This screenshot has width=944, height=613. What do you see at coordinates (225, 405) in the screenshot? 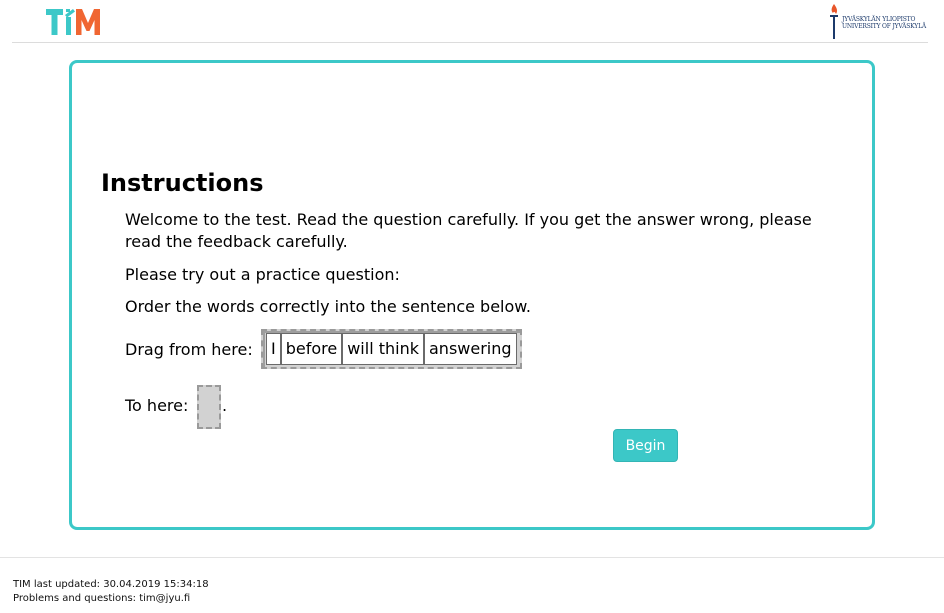
I see `sentence-period: .` at bounding box center [225, 405].